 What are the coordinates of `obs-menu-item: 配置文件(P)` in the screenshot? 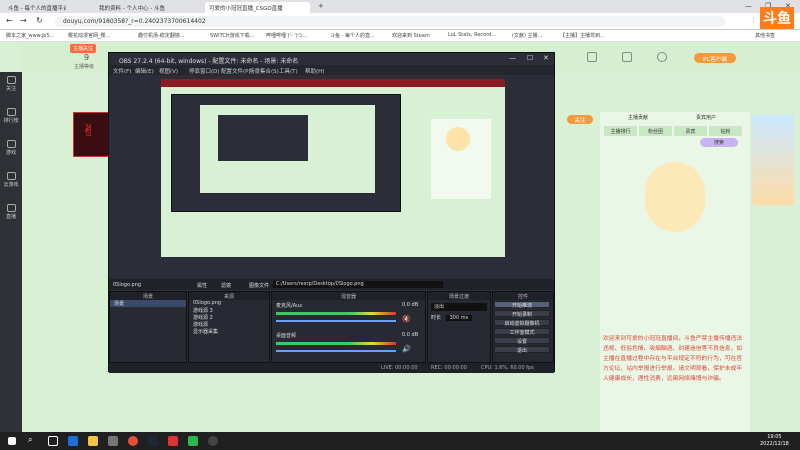 It's located at (236, 71).